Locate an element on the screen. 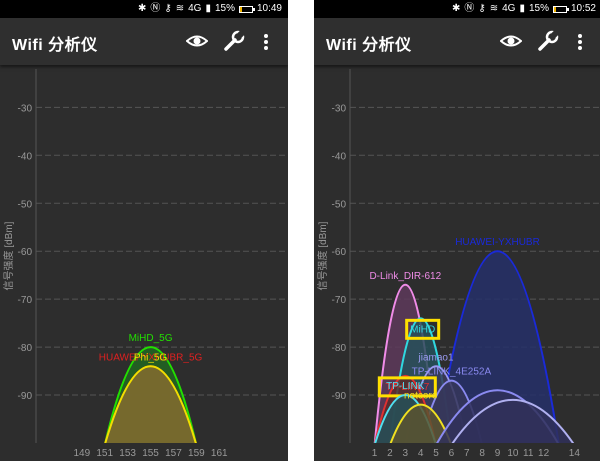  x-tick-label: 3 is located at coordinates (406, 453).